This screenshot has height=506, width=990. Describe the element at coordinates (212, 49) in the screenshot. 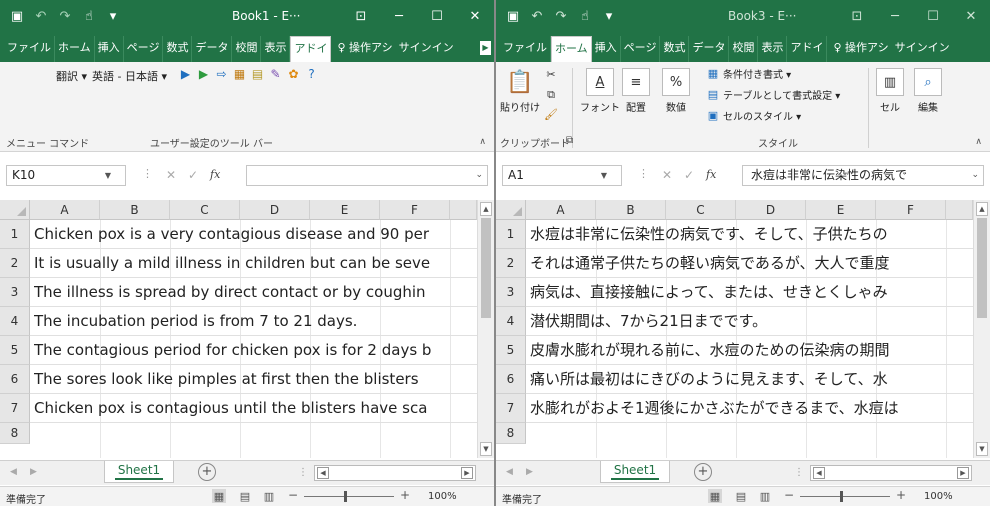

I see `tab-data: データ` at that location.